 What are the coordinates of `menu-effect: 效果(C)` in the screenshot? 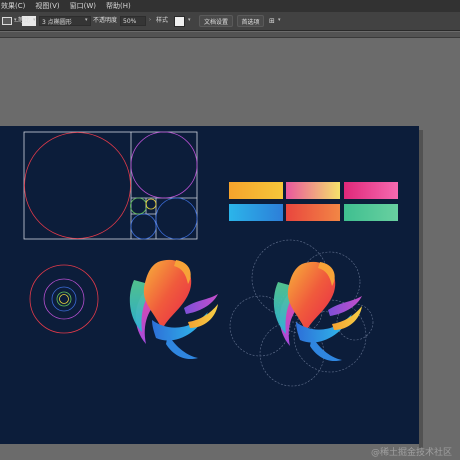 It's located at (15, 6).